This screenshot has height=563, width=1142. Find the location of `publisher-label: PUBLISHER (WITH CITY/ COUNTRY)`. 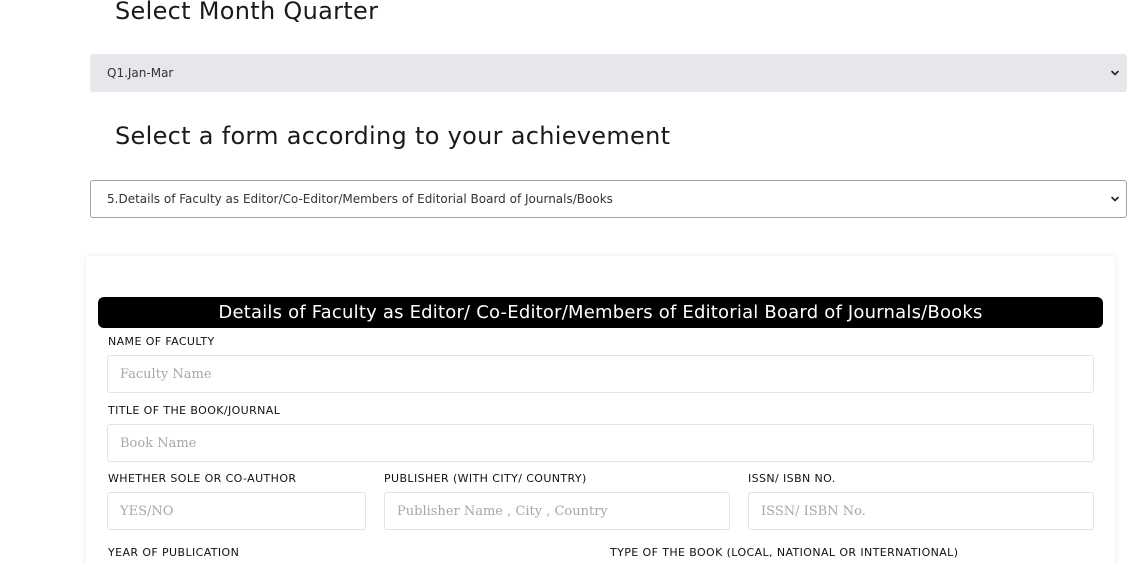

publisher-label: PUBLISHER (WITH CITY/ COUNTRY) is located at coordinates (485, 478).